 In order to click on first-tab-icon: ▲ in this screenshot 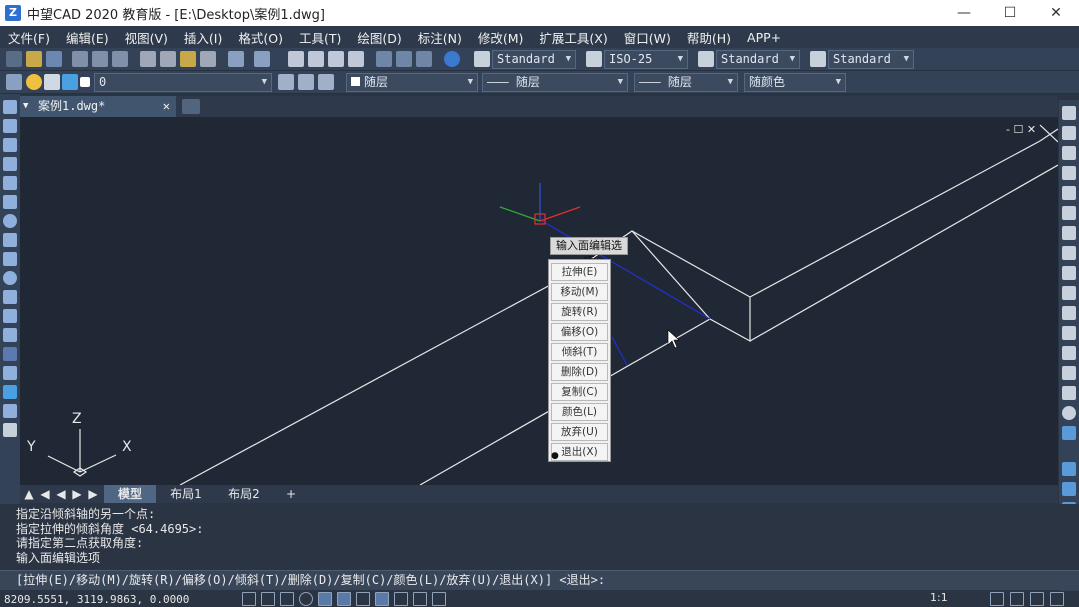, I will do `click(29, 494)`.